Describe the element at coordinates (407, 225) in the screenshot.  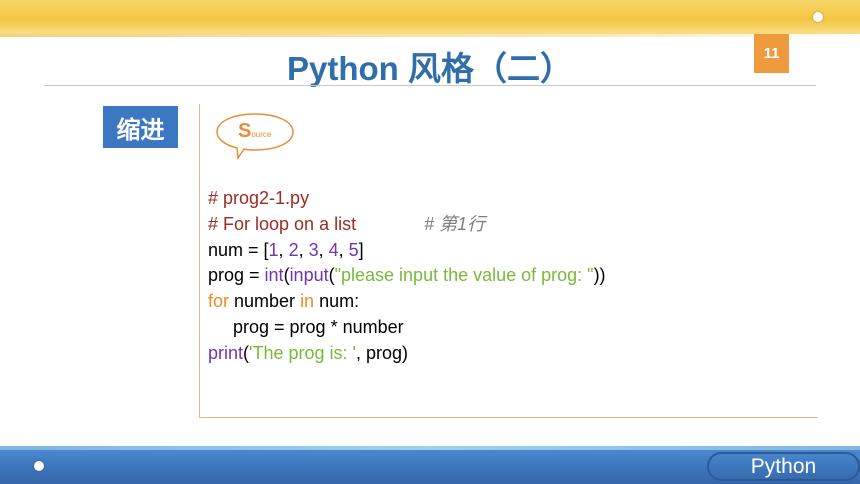
I see `code-line-2: # For loop on a list # 第1行` at that location.